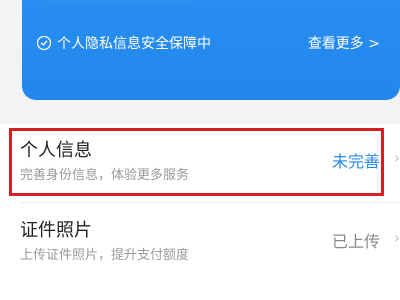 The width and height of the screenshot is (400, 300). Describe the element at coordinates (134, 44) in the screenshot. I see `privacy-text: 个人隐私信息安全保障中` at that location.